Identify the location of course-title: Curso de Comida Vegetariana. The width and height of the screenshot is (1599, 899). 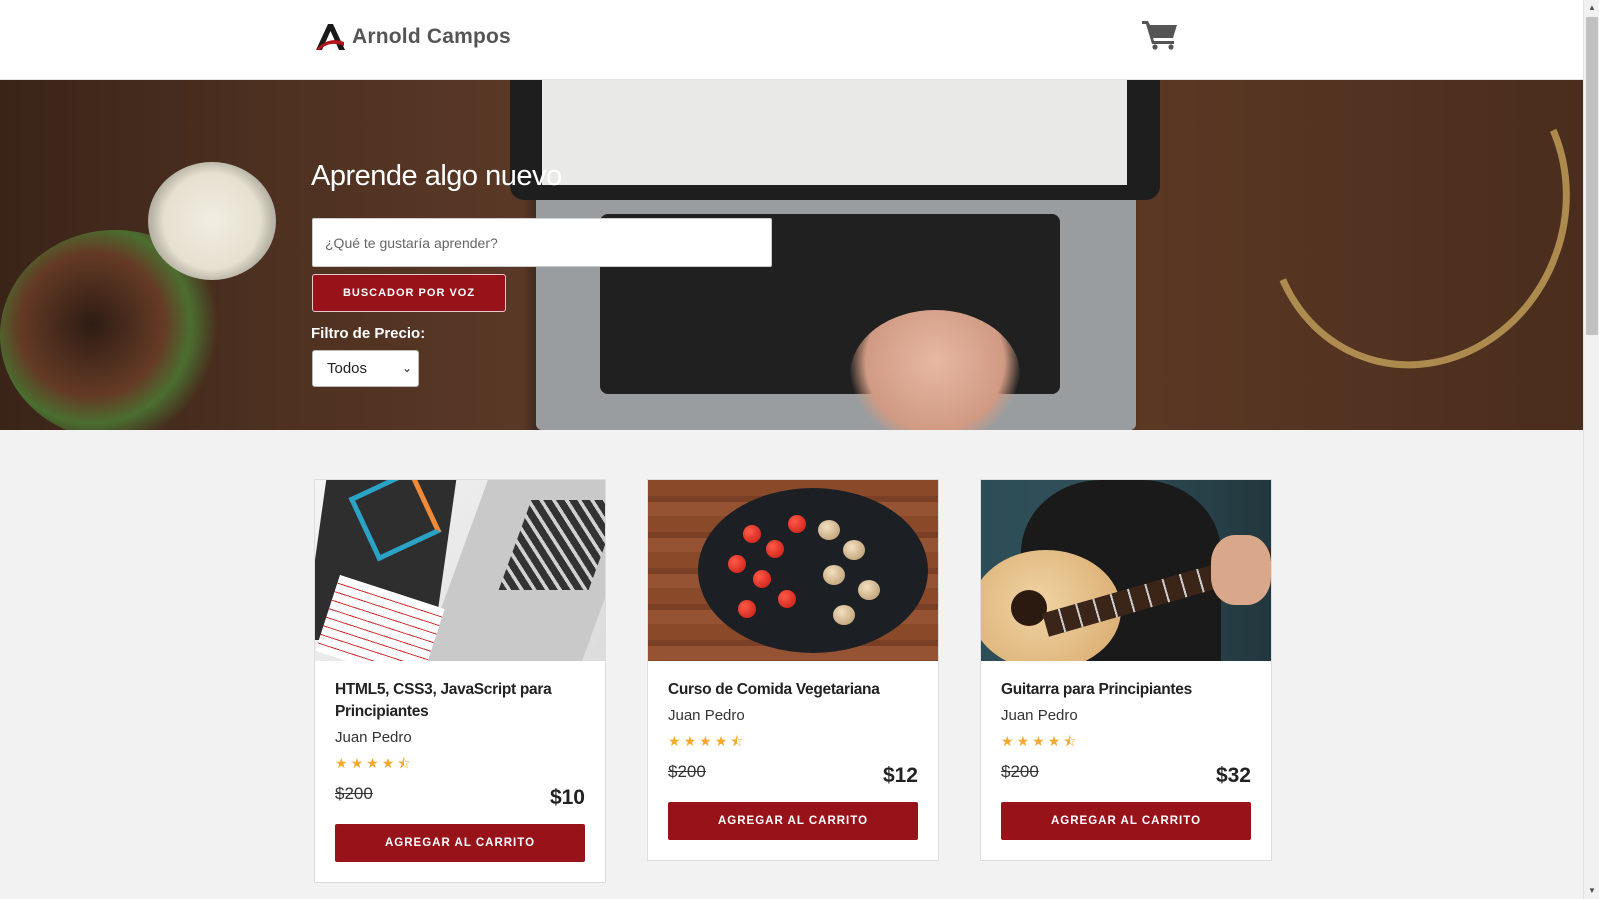
(774, 689).